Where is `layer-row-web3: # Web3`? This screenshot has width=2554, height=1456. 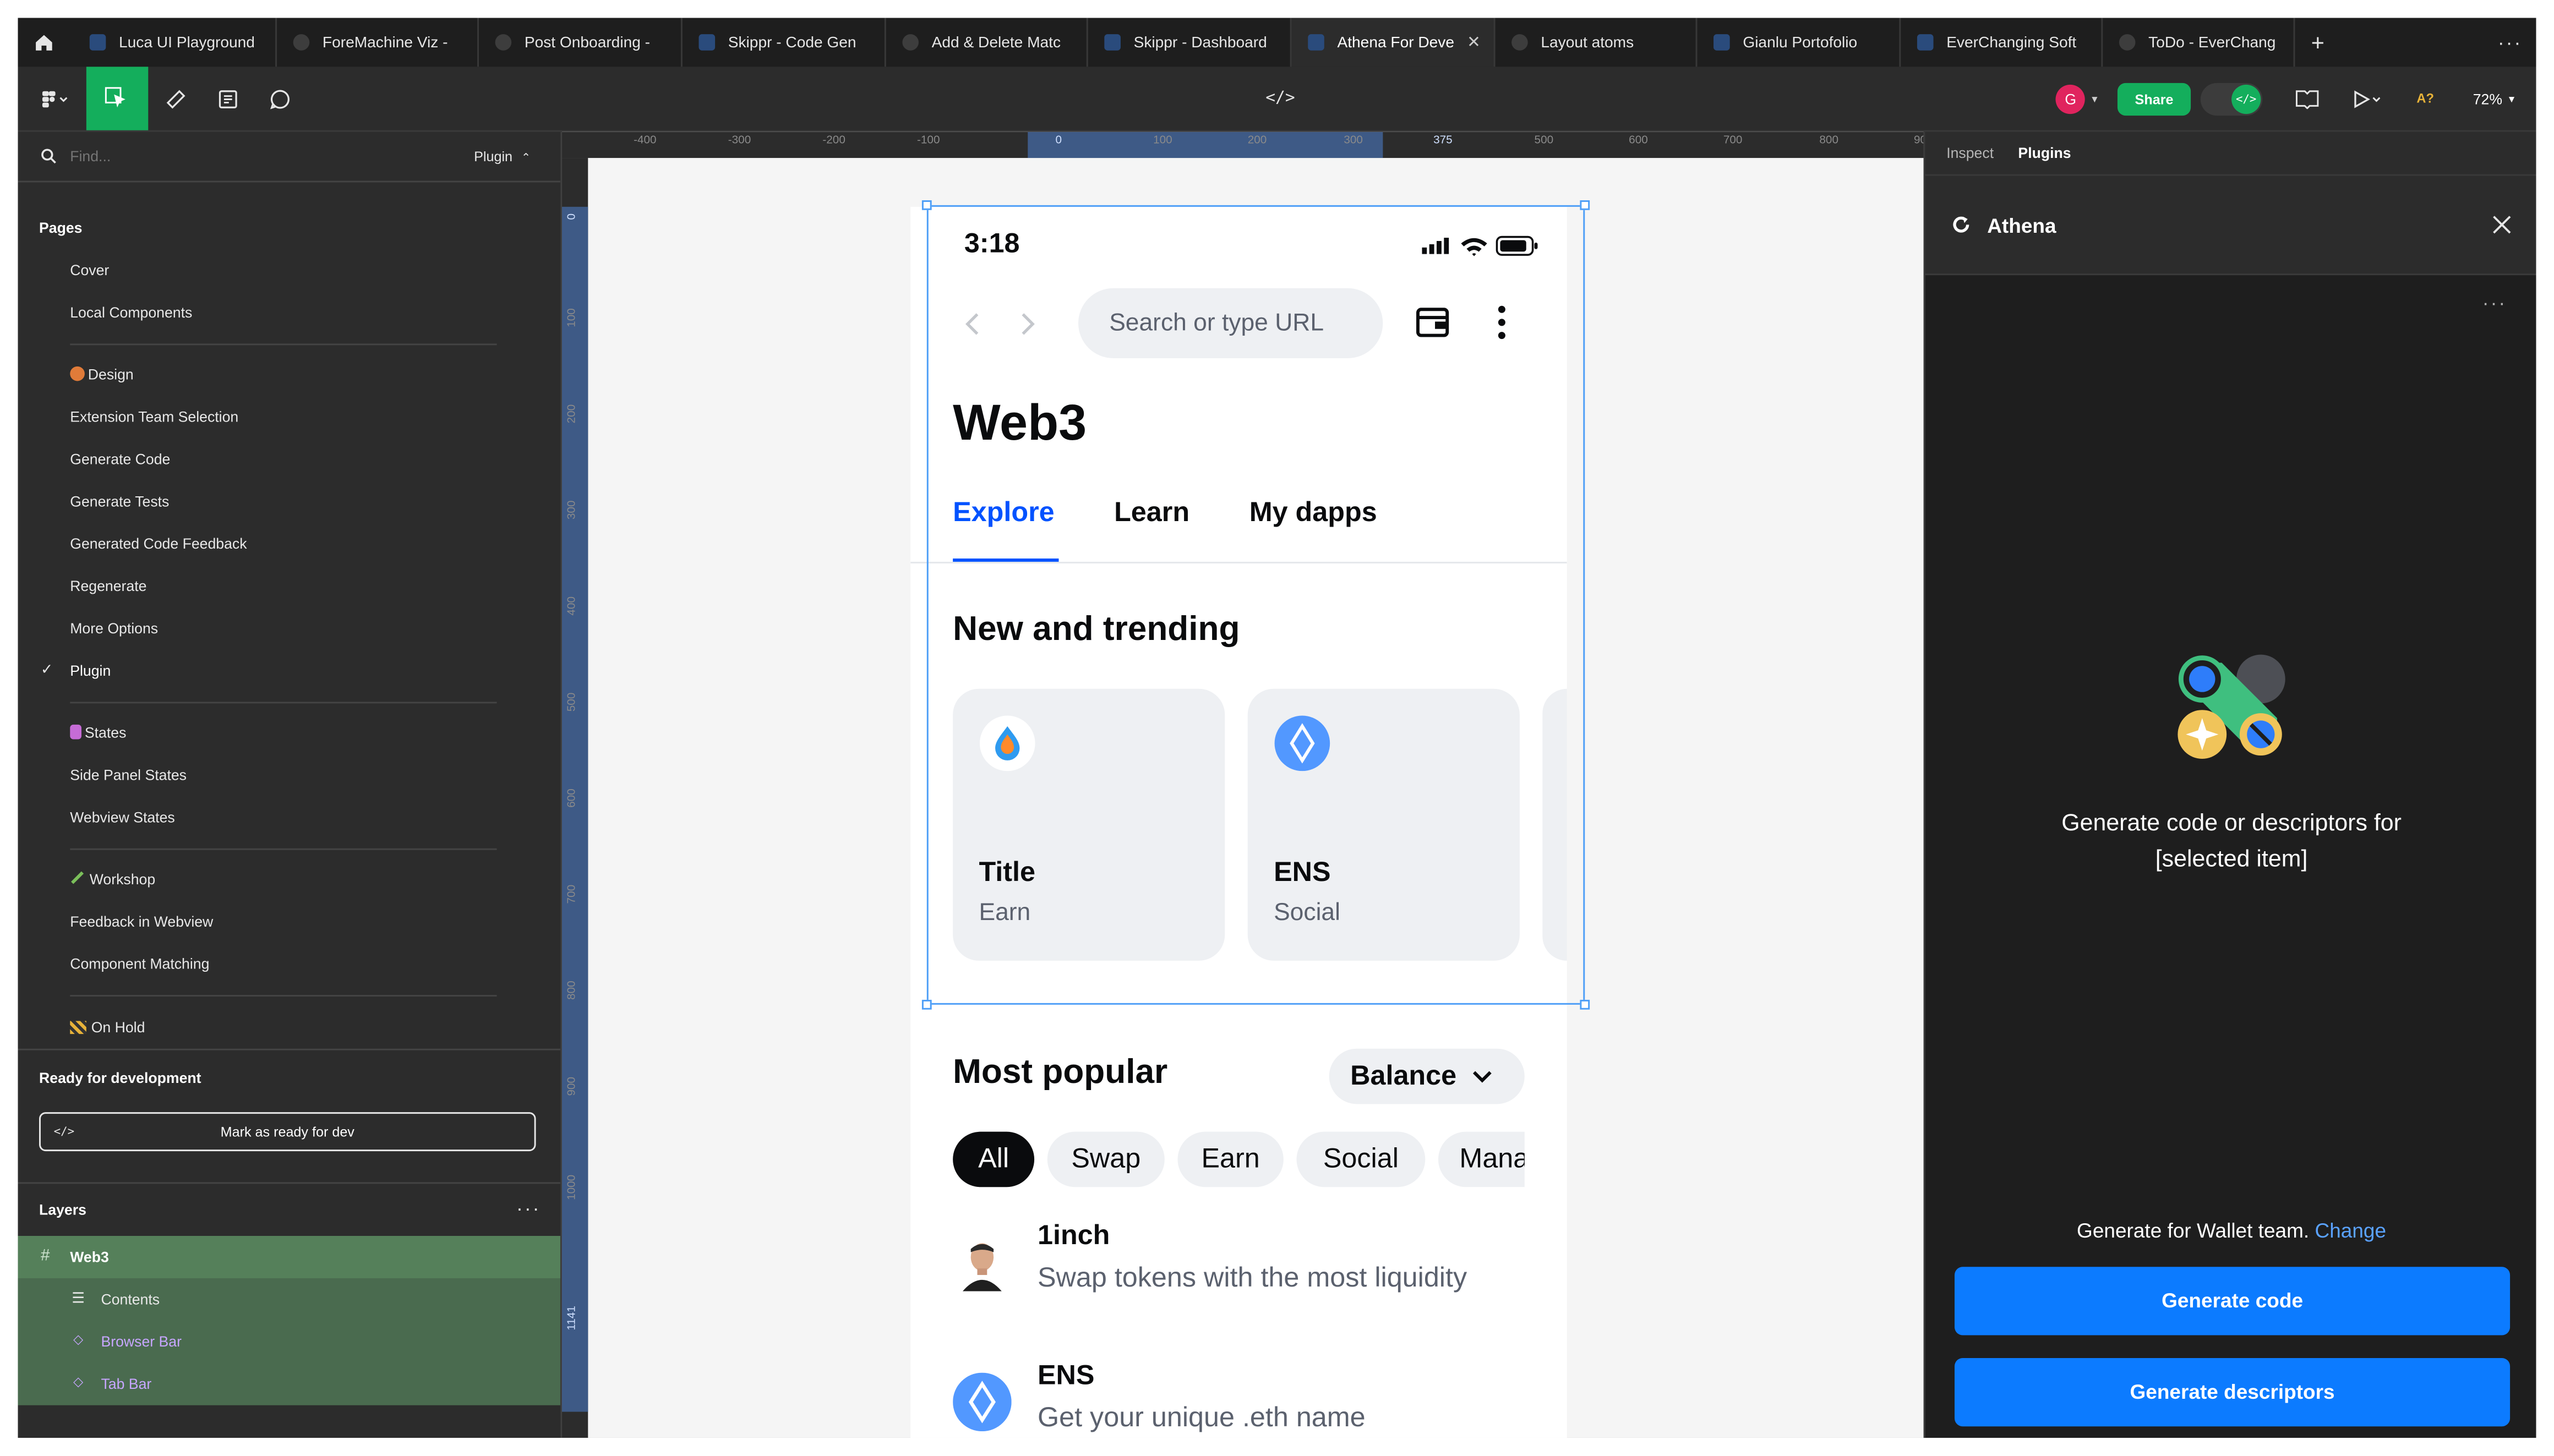
layer-row-web3: # Web3 is located at coordinates (289, 1257).